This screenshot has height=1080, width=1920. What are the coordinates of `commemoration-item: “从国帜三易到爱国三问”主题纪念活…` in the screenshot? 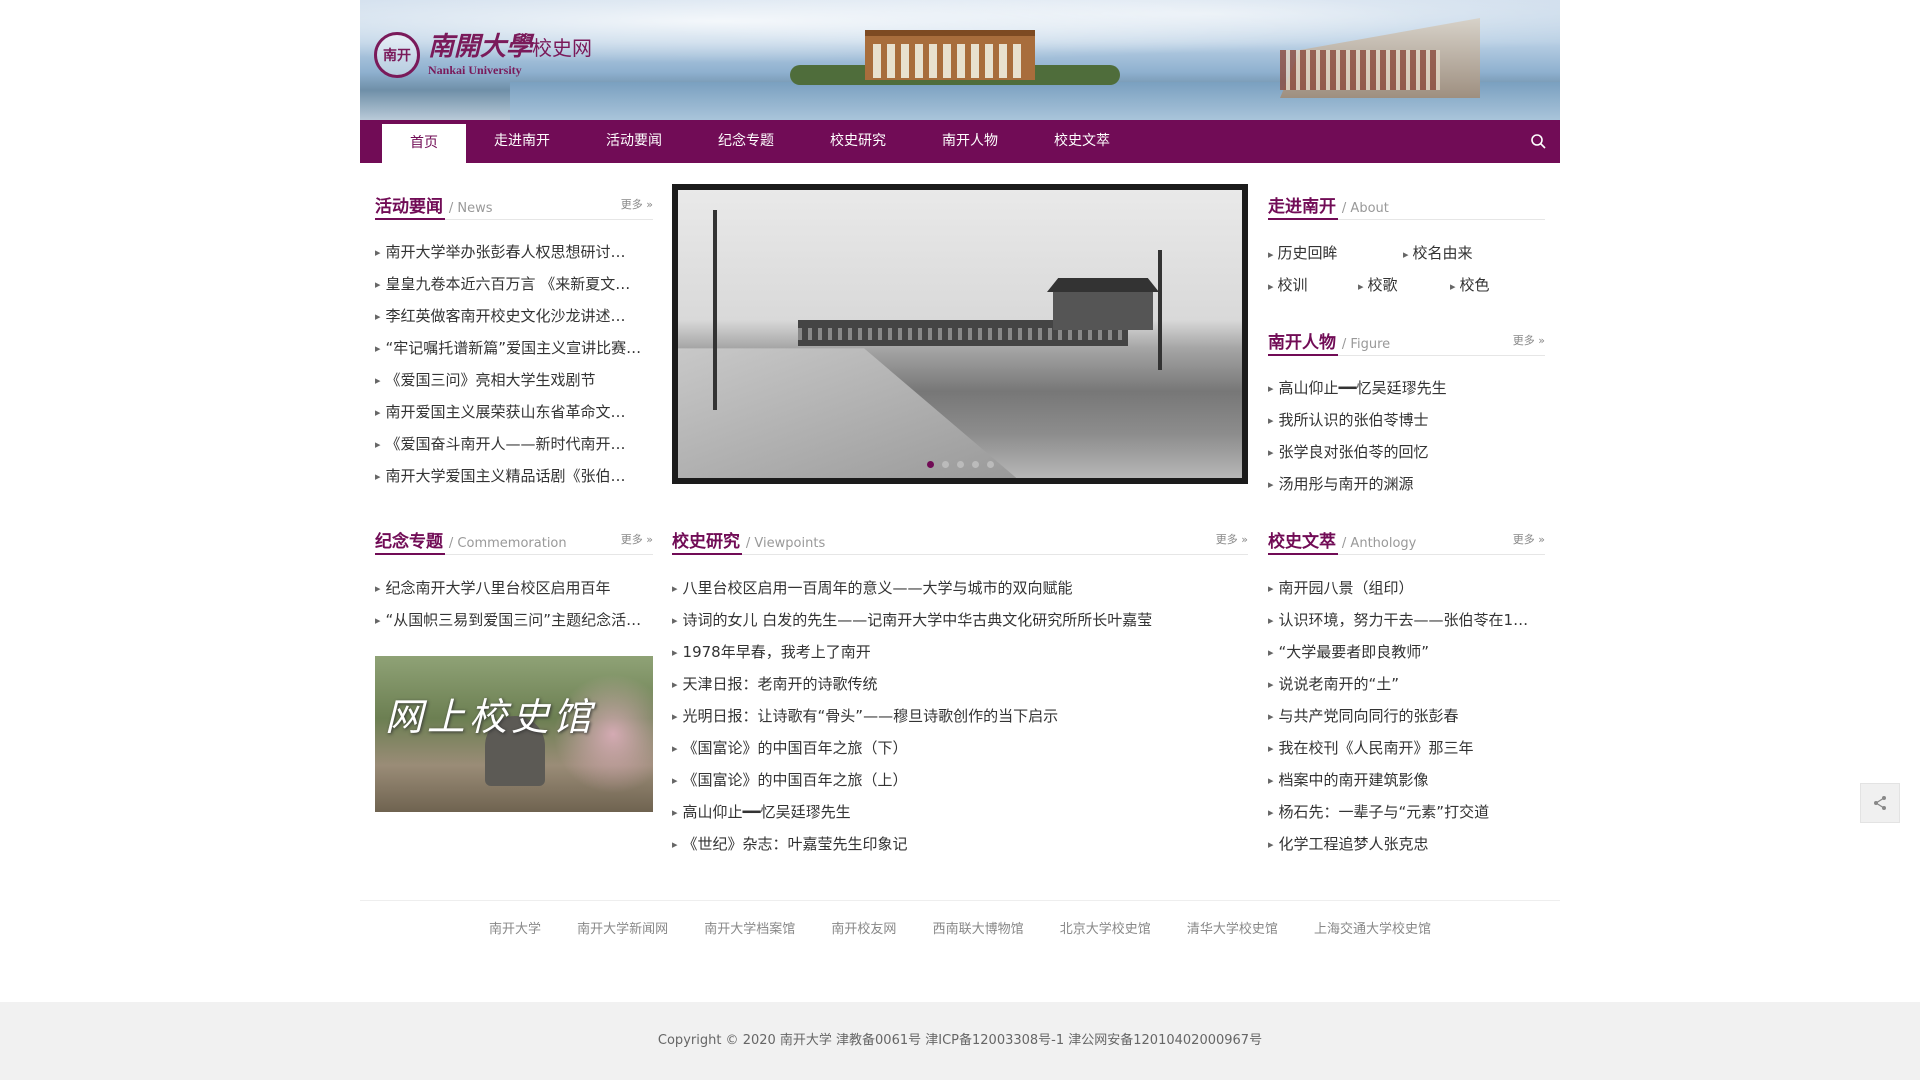 It's located at (514, 620).